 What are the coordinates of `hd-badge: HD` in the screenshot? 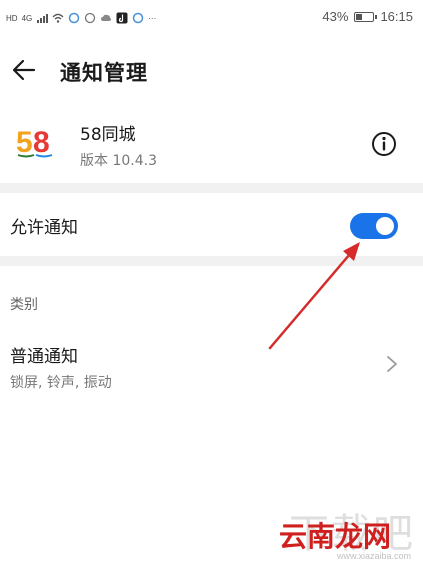 It's located at (12, 18).